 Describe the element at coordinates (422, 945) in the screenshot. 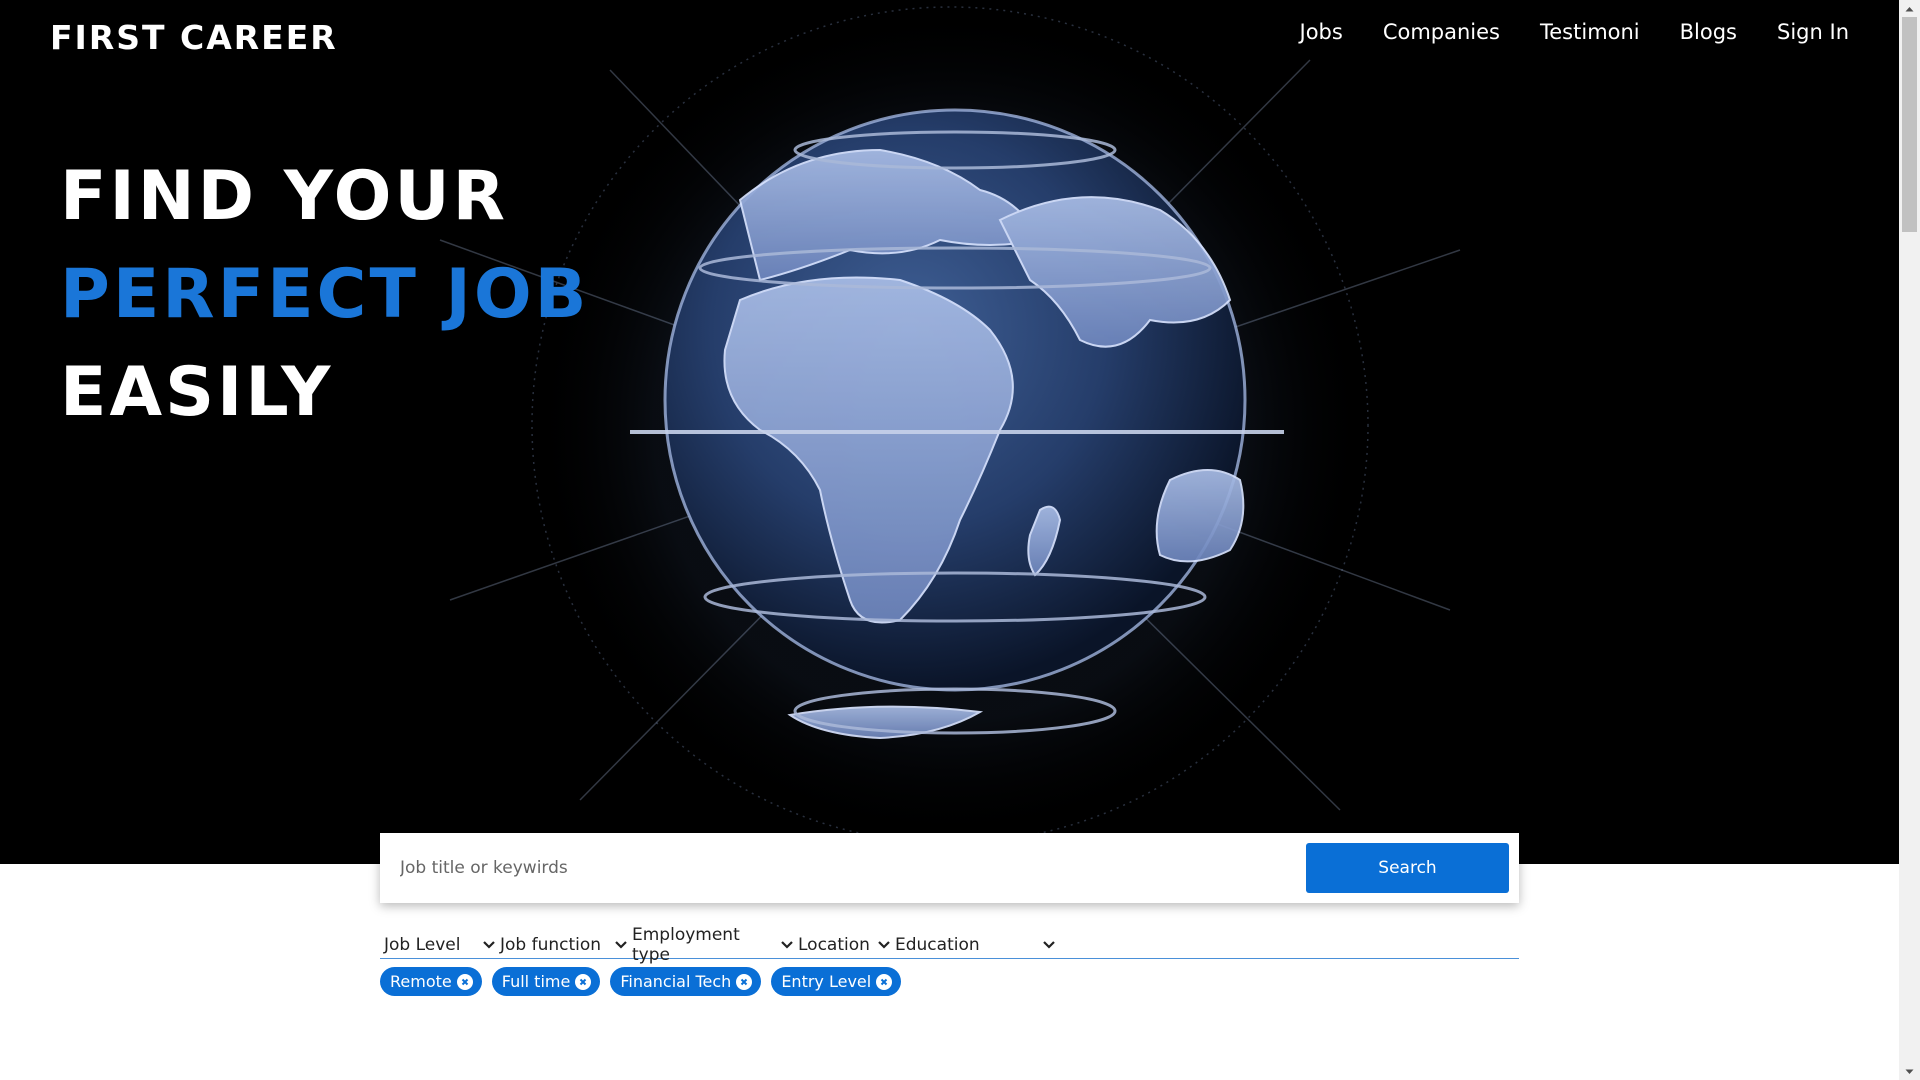

I see `filter-label: Job Level` at that location.